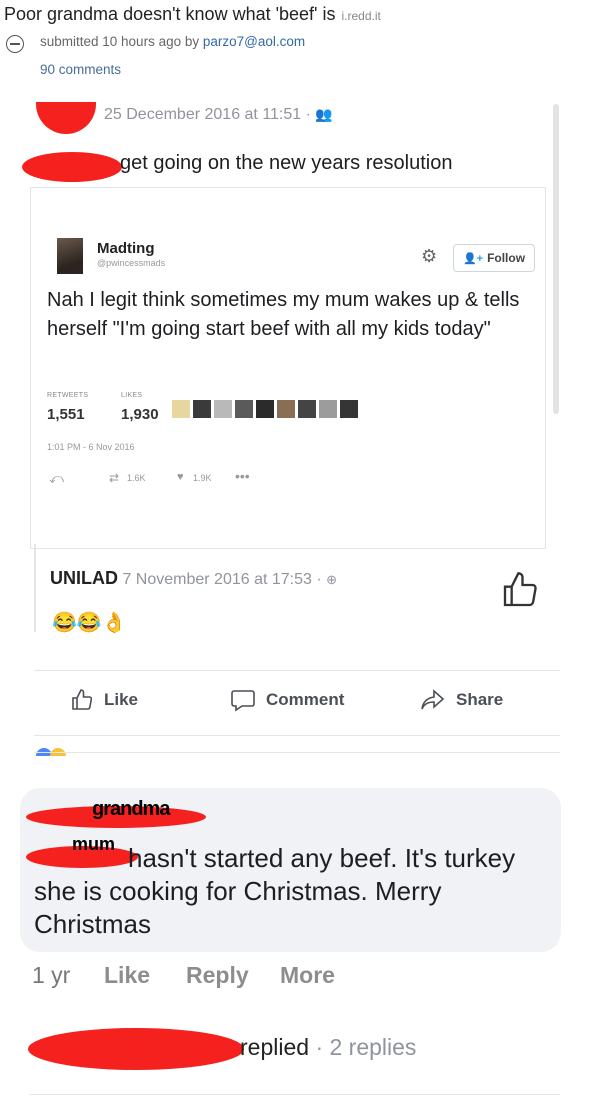 Image resolution: width=615 pixels, height=1106 pixels. What do you see at coordinates (140, 414) in the screenshot?
I see `likes-count: 1,930` at bounding box center [140, 414].